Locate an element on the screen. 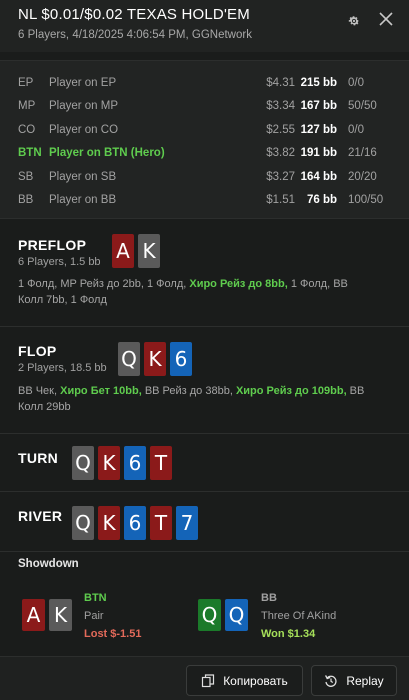 This screenshot has height=700, width=409. showdown-position: BB is located at coordinates (269, 598).